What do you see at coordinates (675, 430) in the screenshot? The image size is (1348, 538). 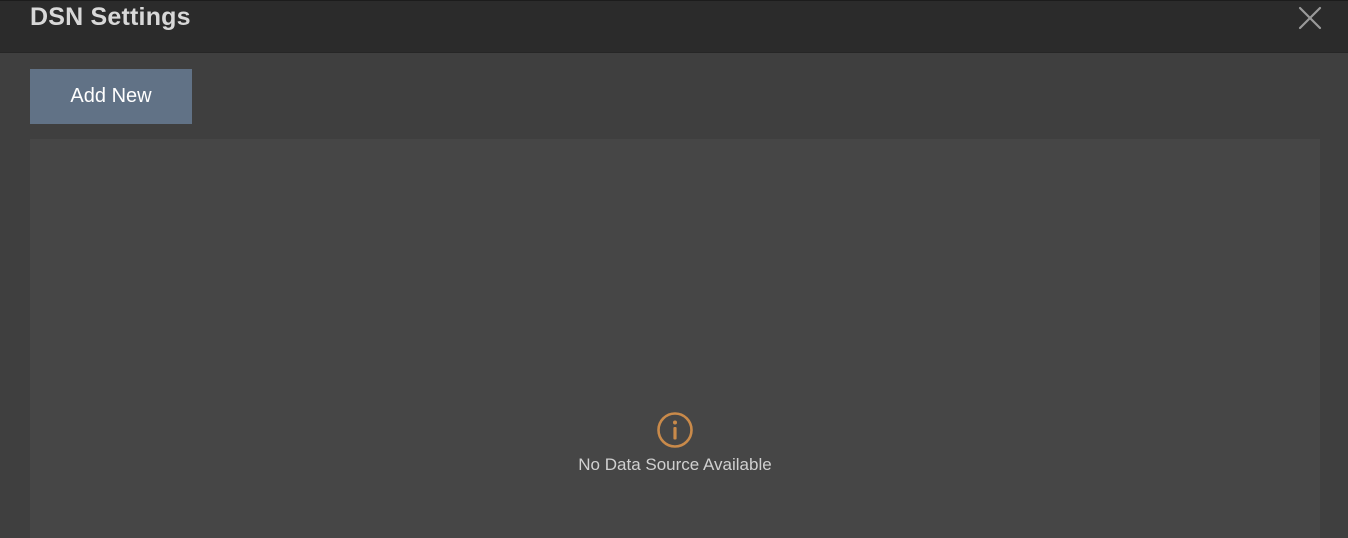 I see `info-icon` at bounding box center [675, 430].